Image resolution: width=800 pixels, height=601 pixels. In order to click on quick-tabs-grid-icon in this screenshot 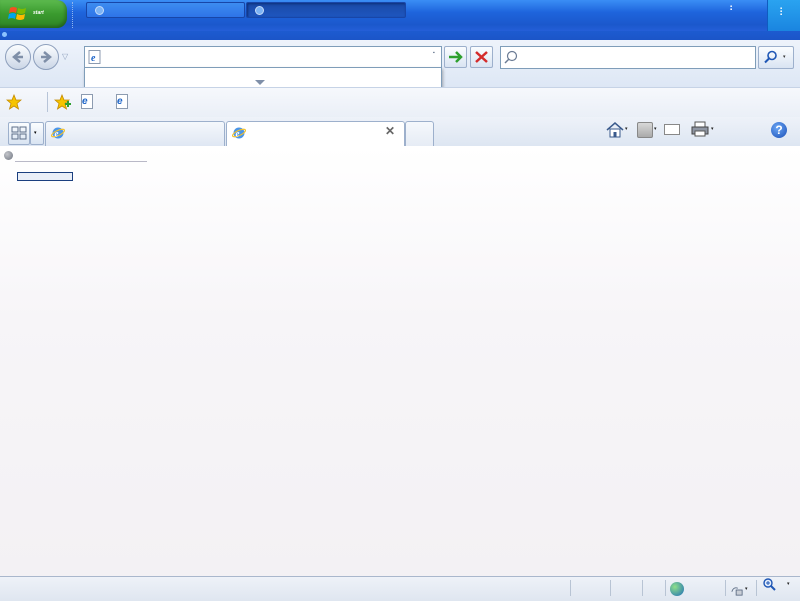, I will do `click(19, 133)`.